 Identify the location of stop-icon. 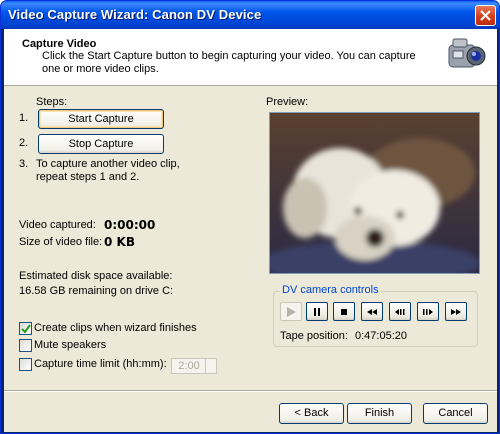
(344, 312).